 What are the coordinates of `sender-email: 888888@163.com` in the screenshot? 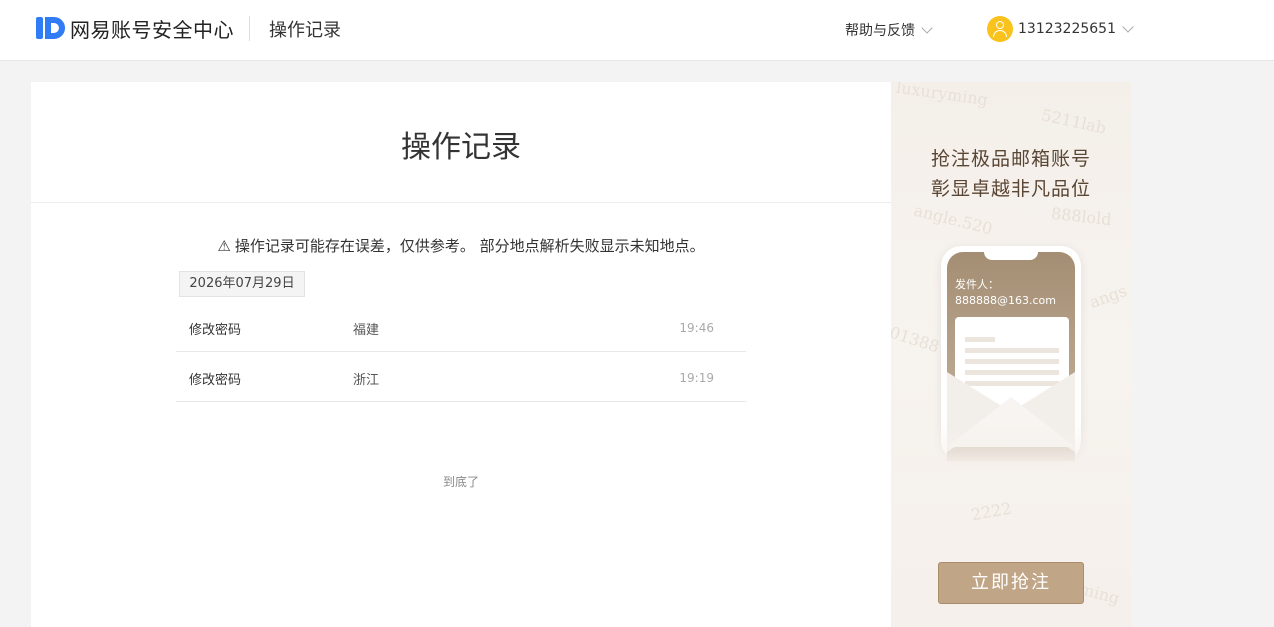 It's located at (1005, 300).